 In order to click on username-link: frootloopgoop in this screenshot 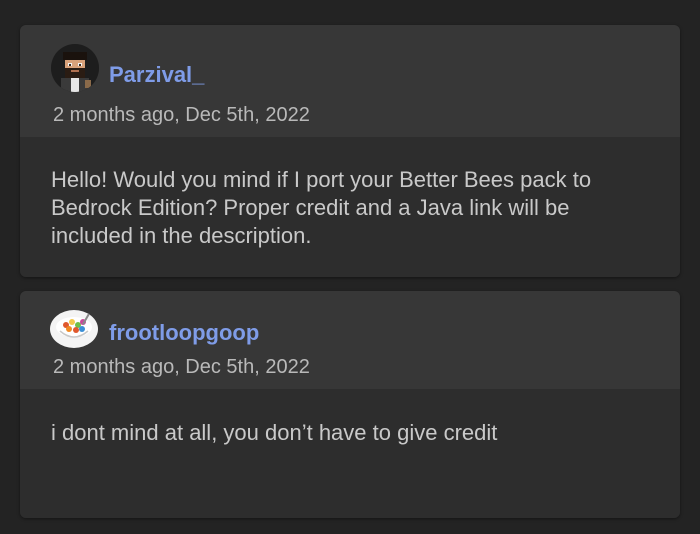, I will do `click(184, 333)`.